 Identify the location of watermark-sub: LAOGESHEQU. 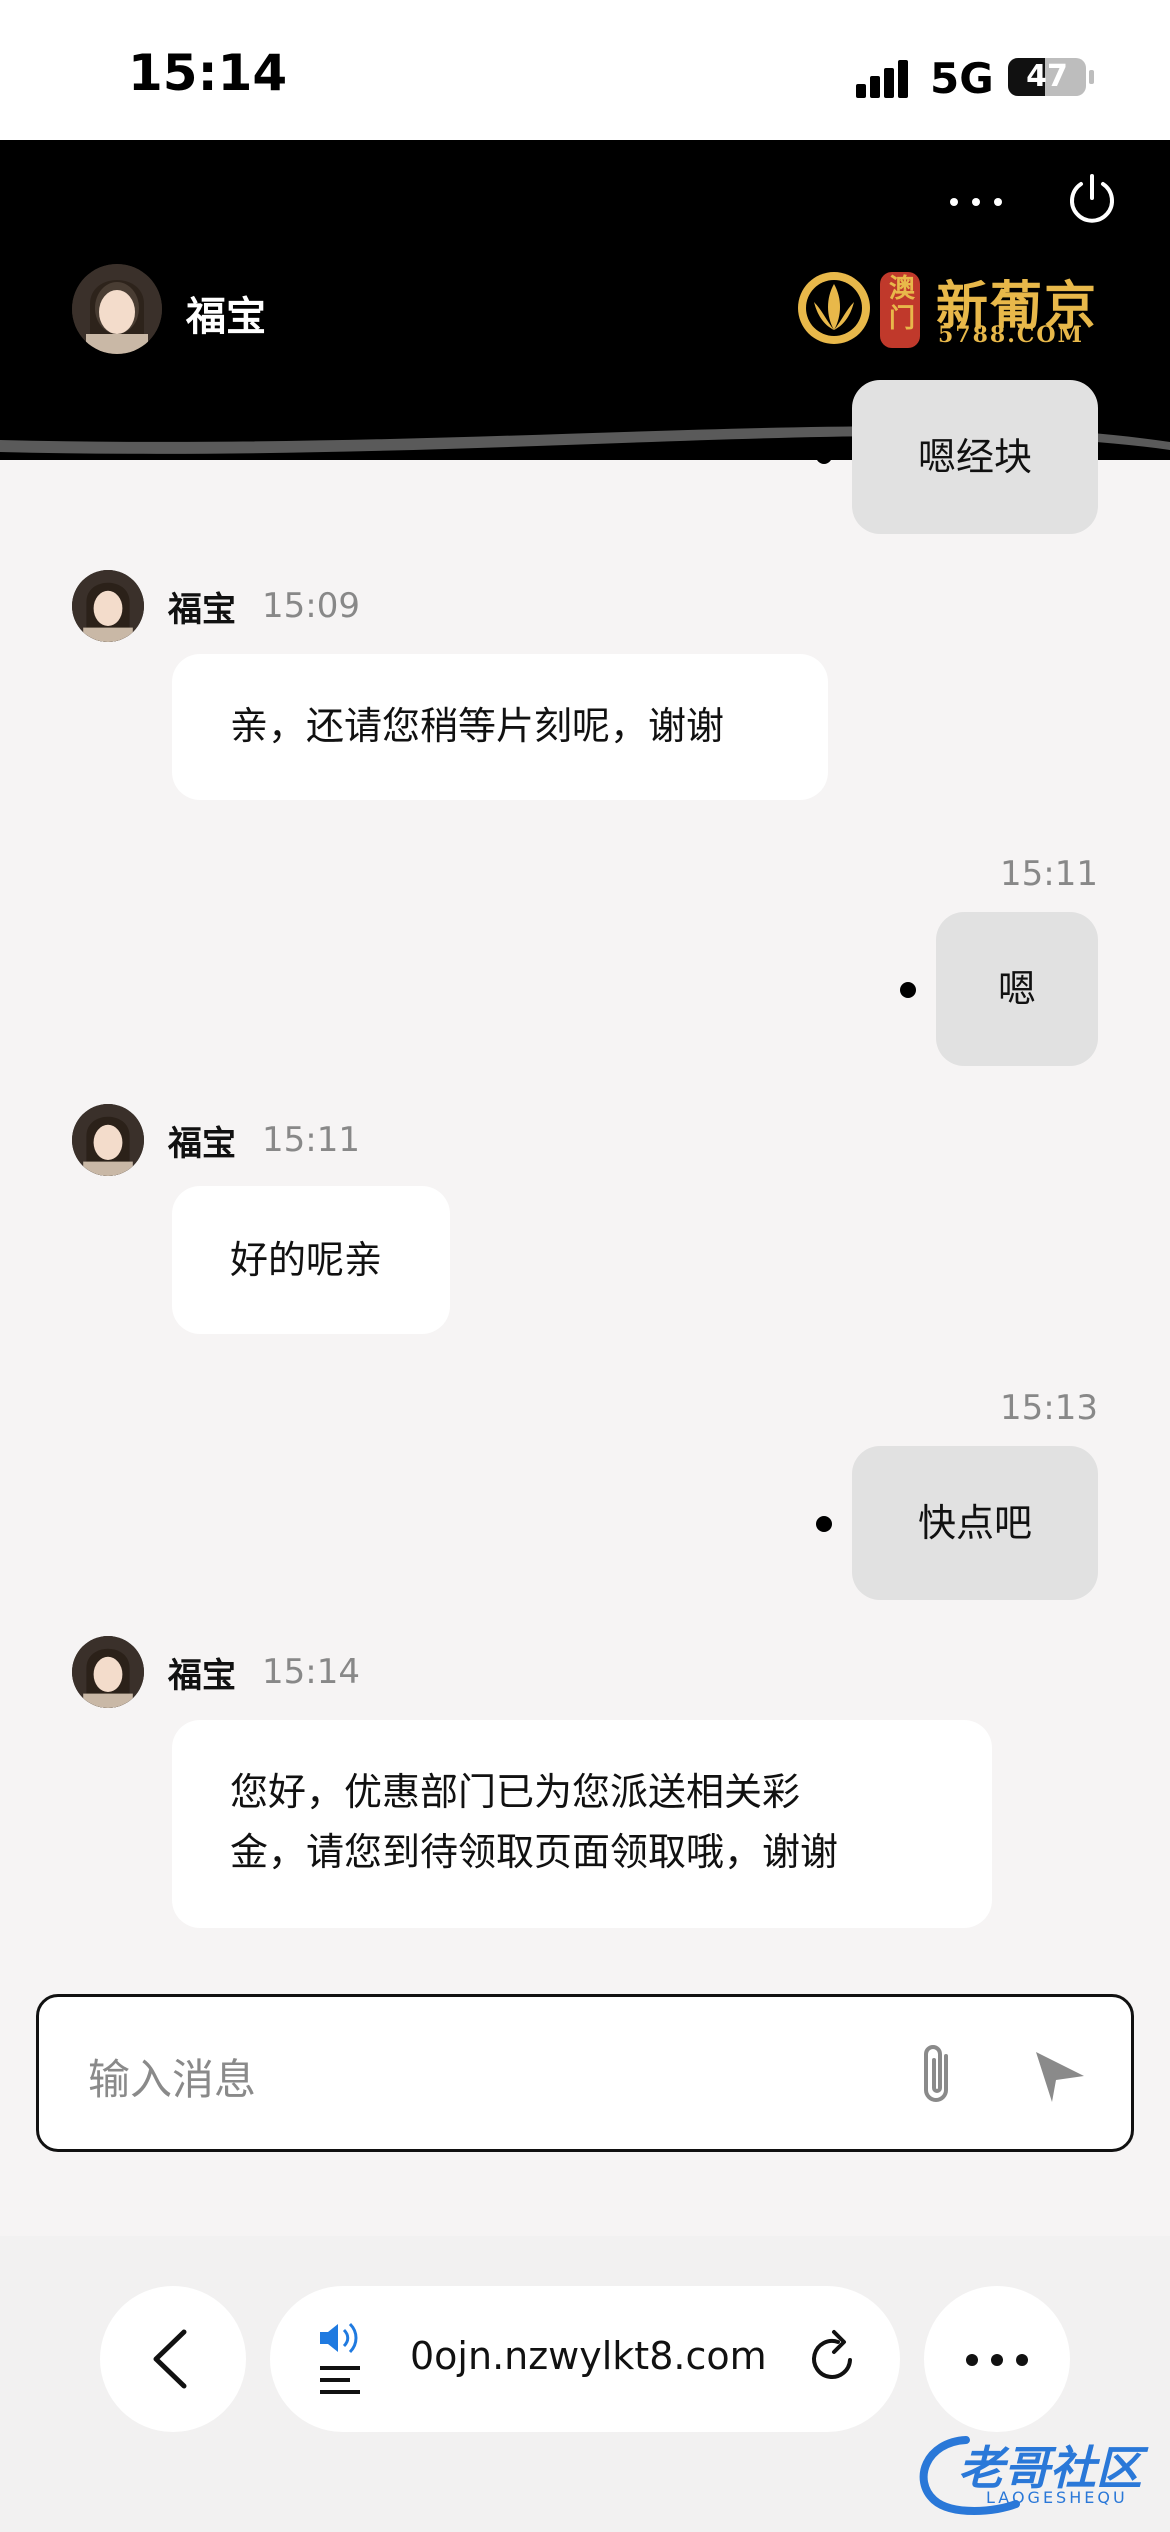
(1057, 2497).